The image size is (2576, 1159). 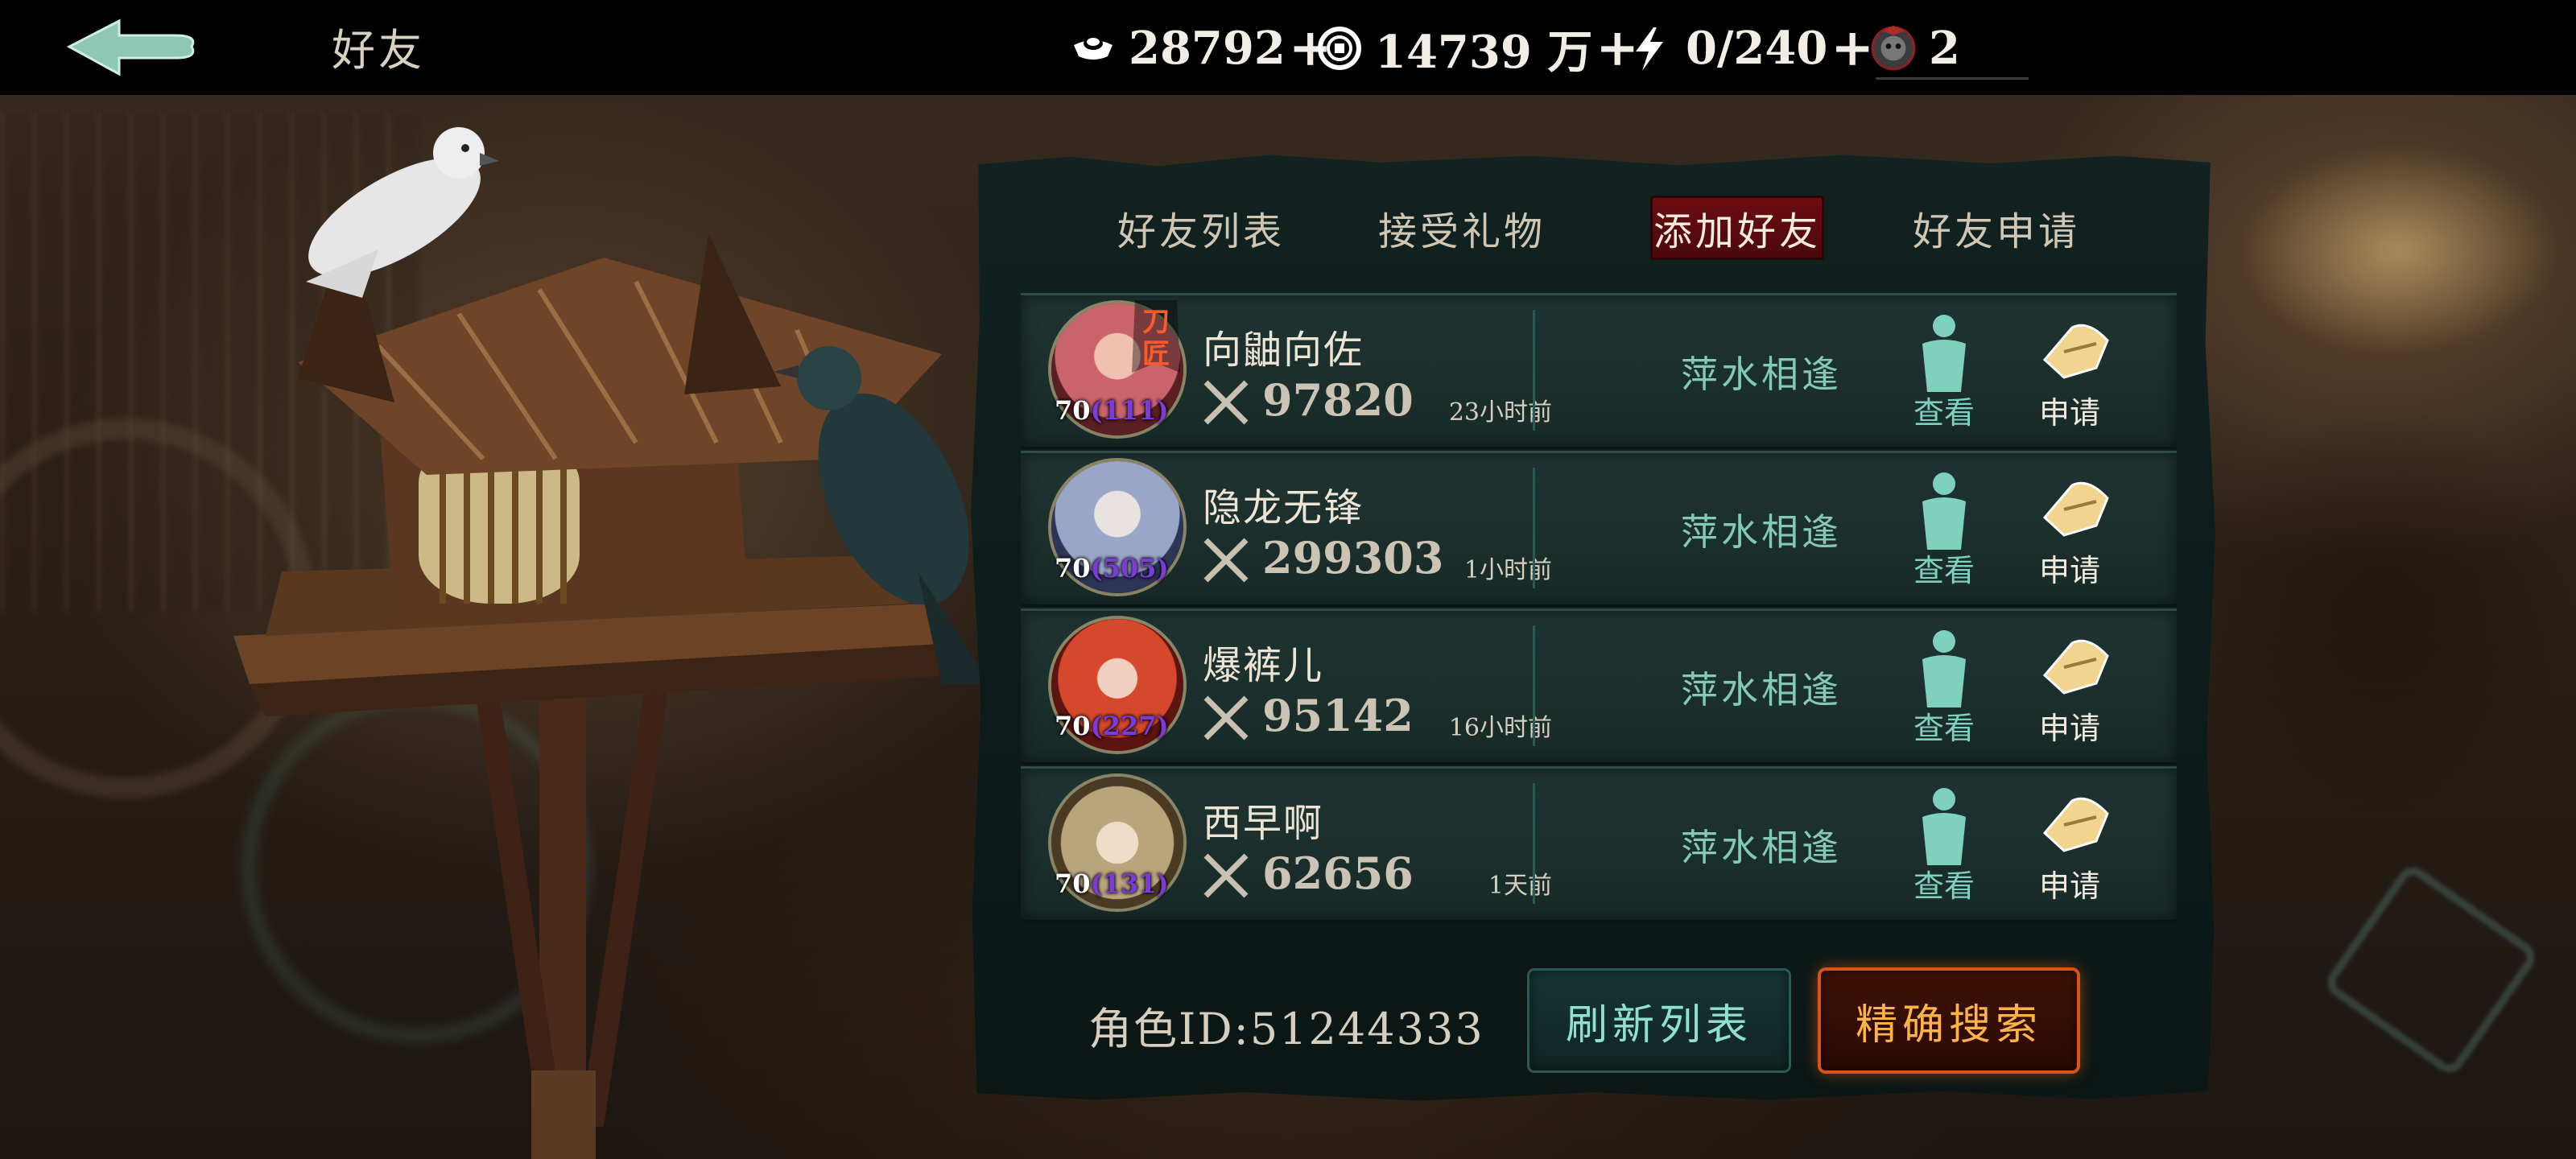 What do you see at coordinates (1112, 410) in the screenshot?
I see `level-label: 70(111)` at bounding box center [1112, 410].